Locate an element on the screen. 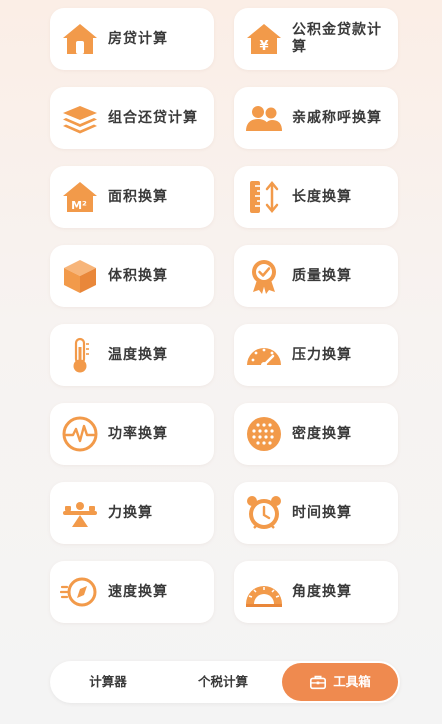  tool-label: 速度换算 is located at coordinates (138, 591).